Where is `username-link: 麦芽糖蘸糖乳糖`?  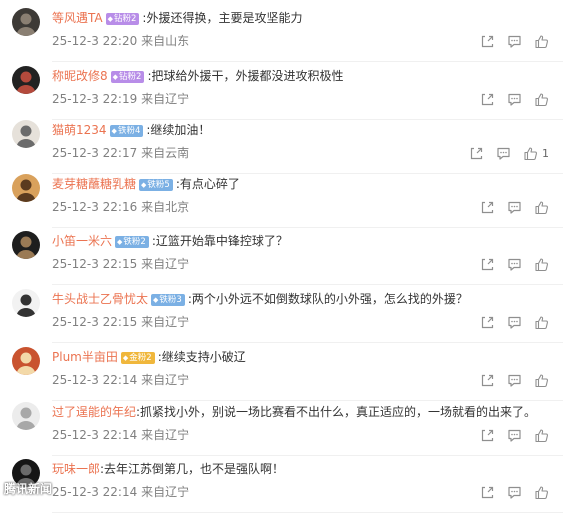
username-link: 麦芽糖蘸糖乳糖 is located at coordinates (94, 184).